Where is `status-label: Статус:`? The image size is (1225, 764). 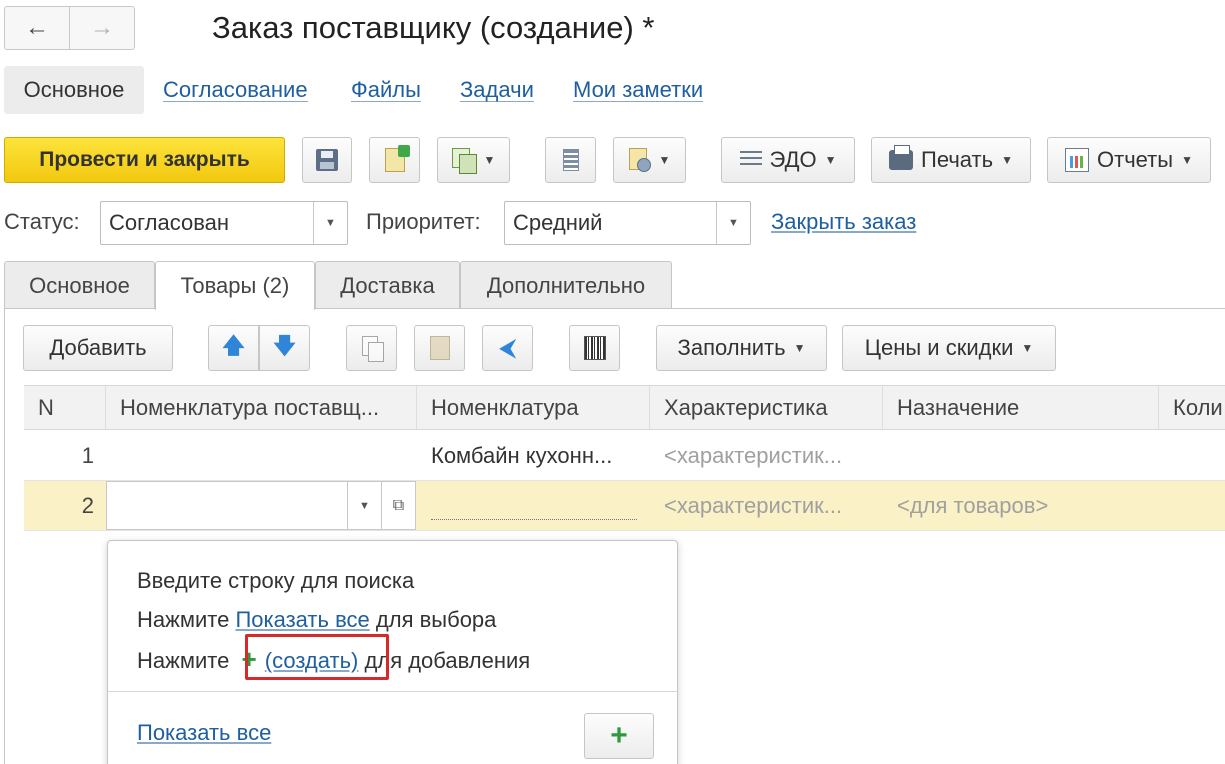
status-label: Статус: is located at coordinates (42, 221).